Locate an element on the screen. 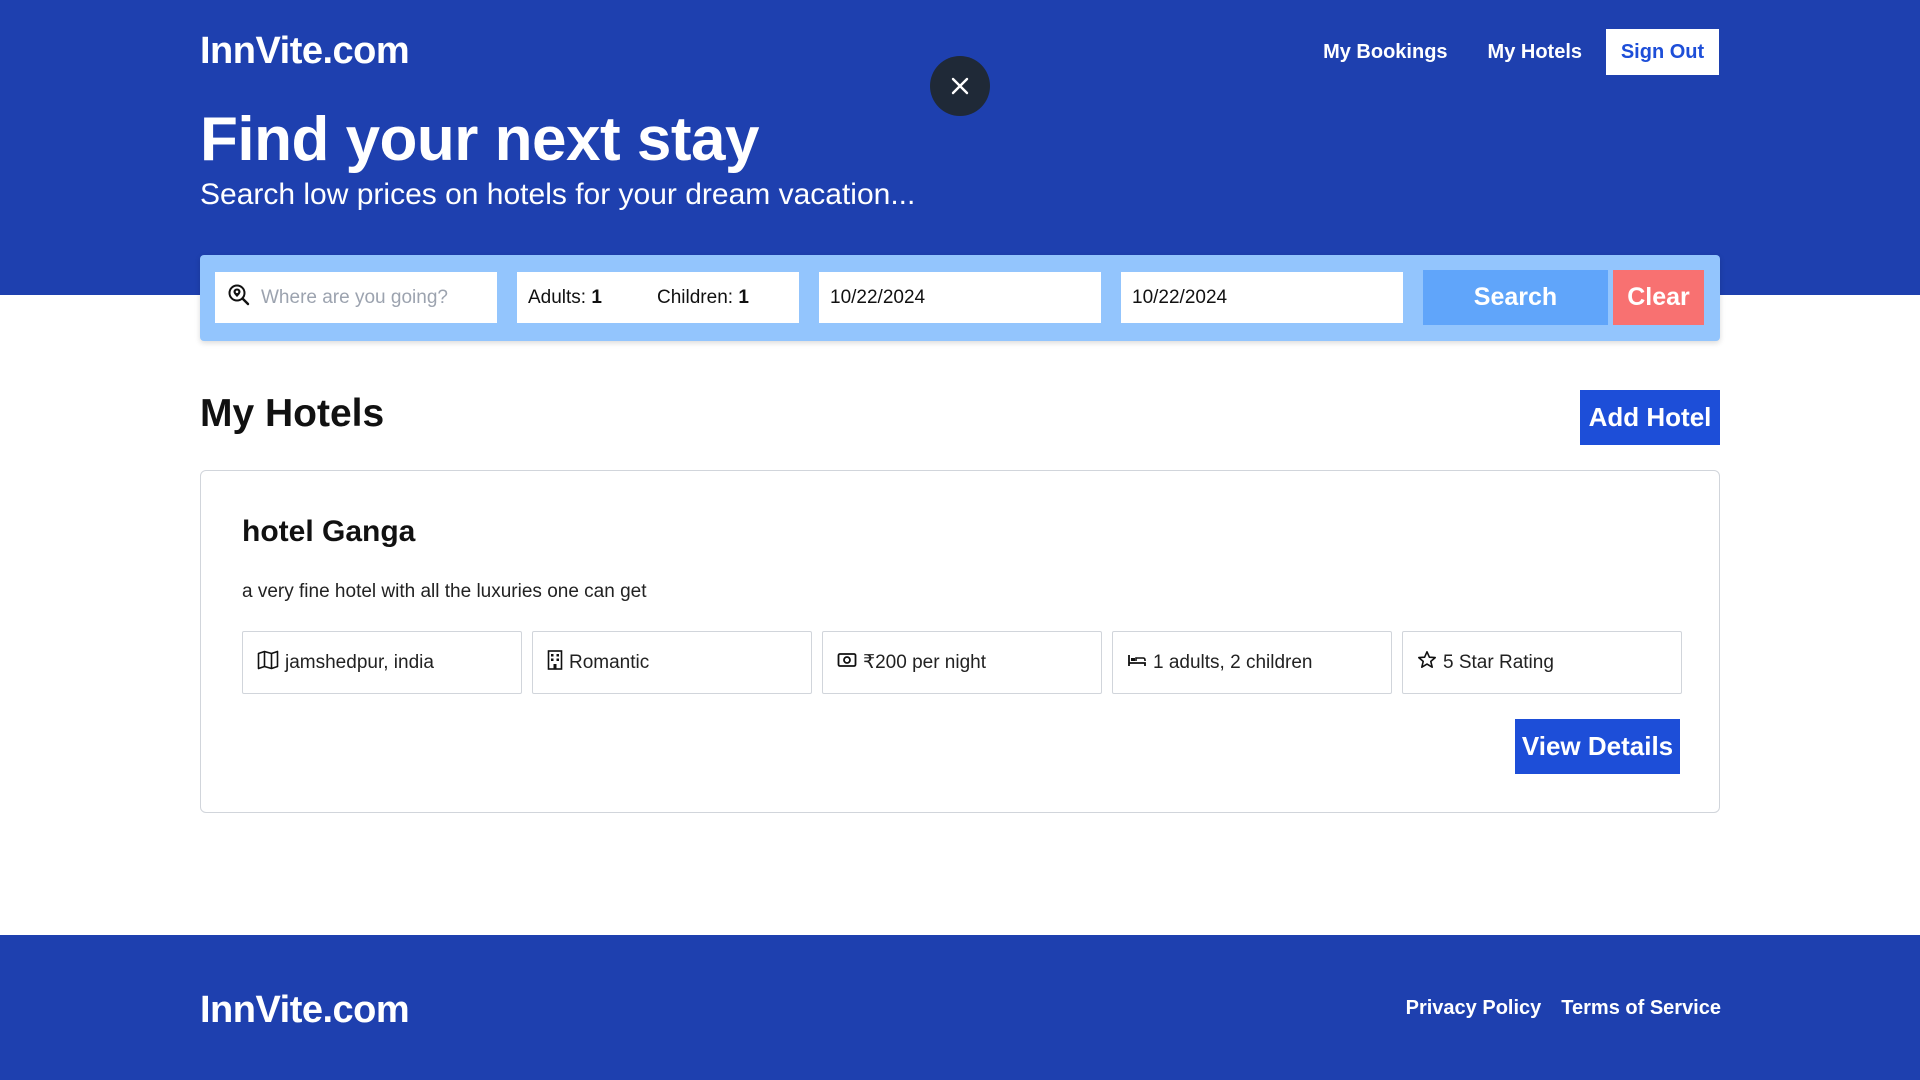 Image resolution: width=1920 pixels, height=1080 pixels. destination-field: Where are you going? is located at coordinates (356, 297).